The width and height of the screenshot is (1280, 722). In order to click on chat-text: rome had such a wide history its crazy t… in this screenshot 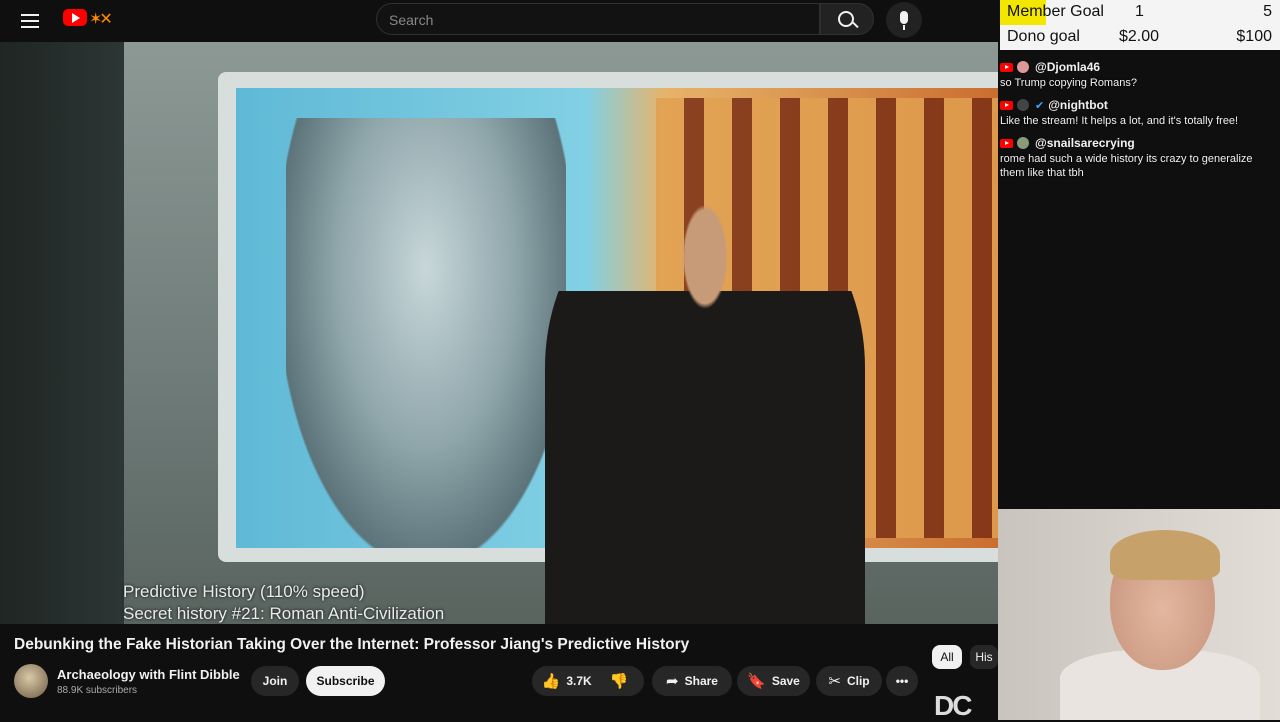, I will do `click(1126, 166)`.